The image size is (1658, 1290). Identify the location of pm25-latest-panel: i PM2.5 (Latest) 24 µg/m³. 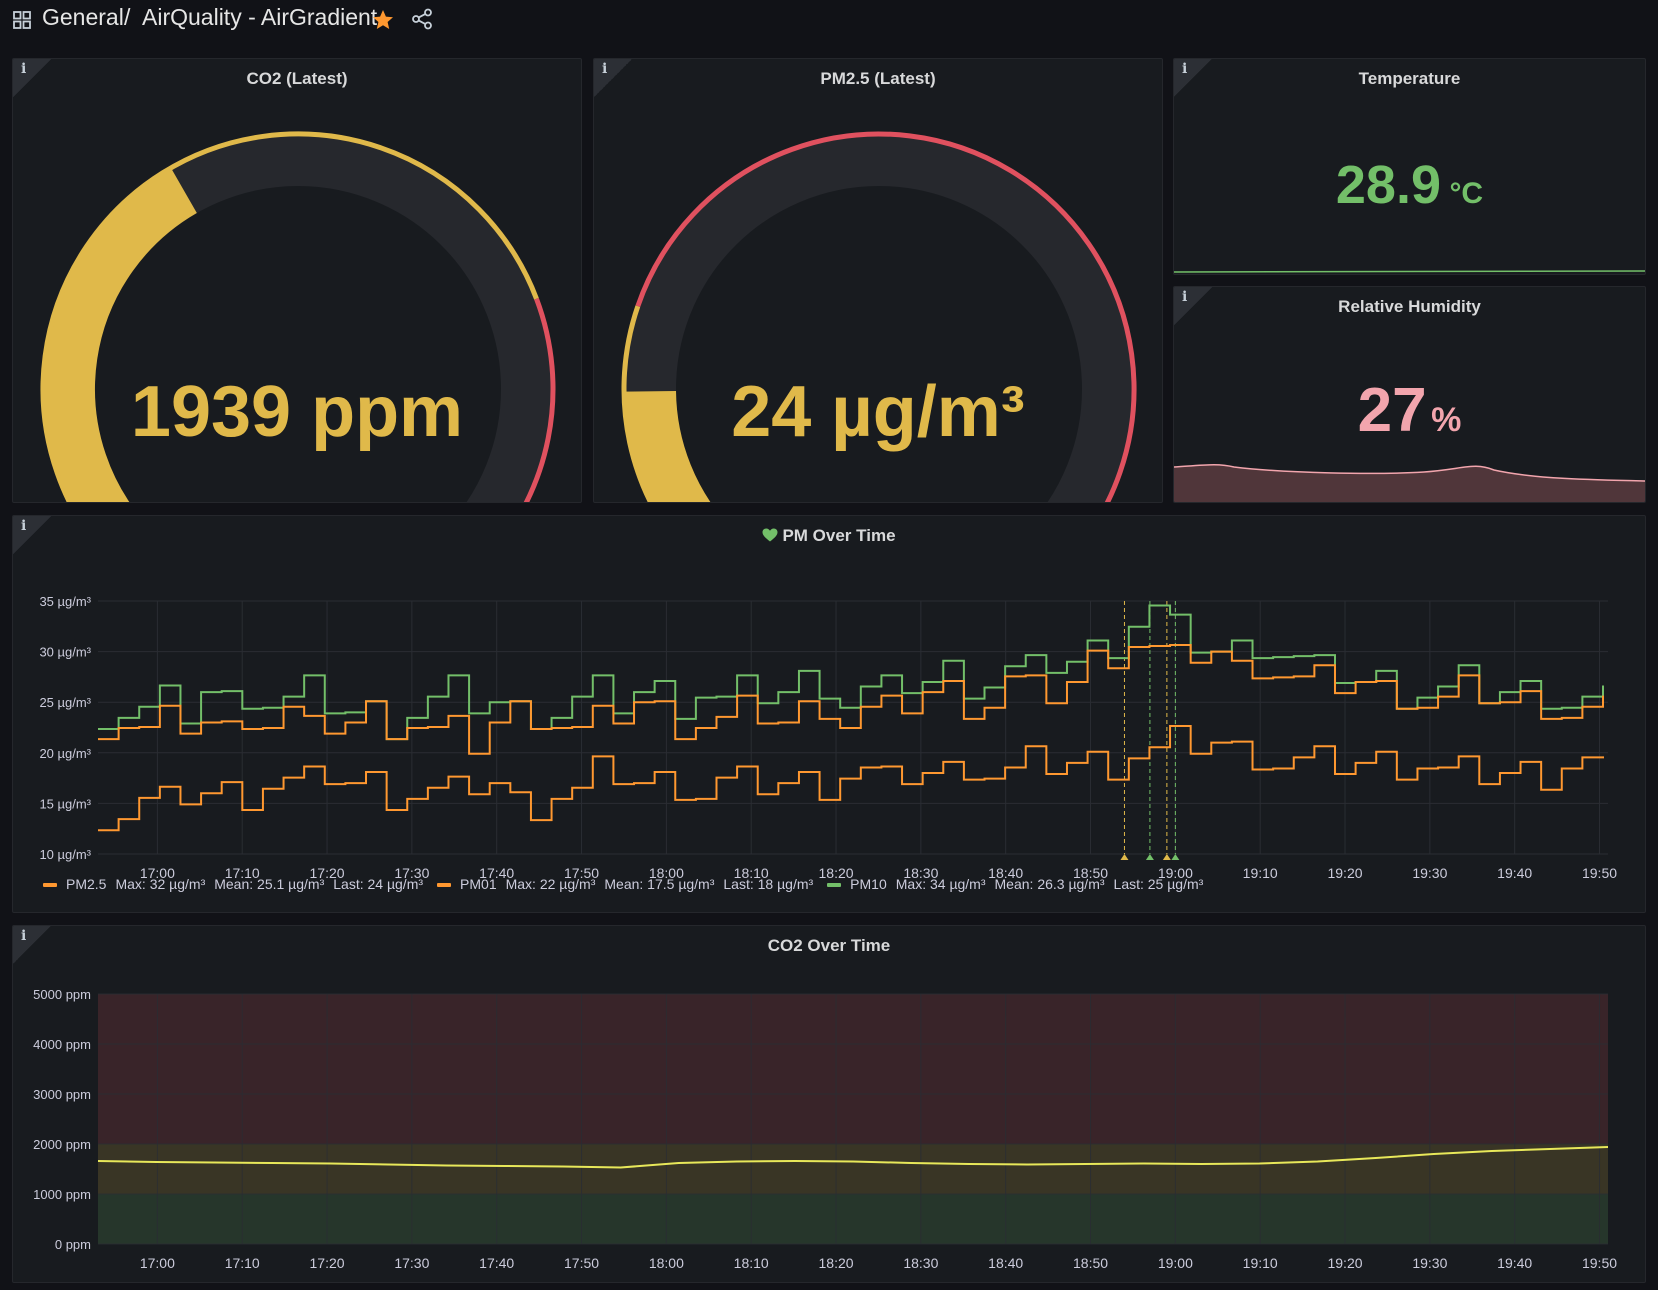
(878, 280).